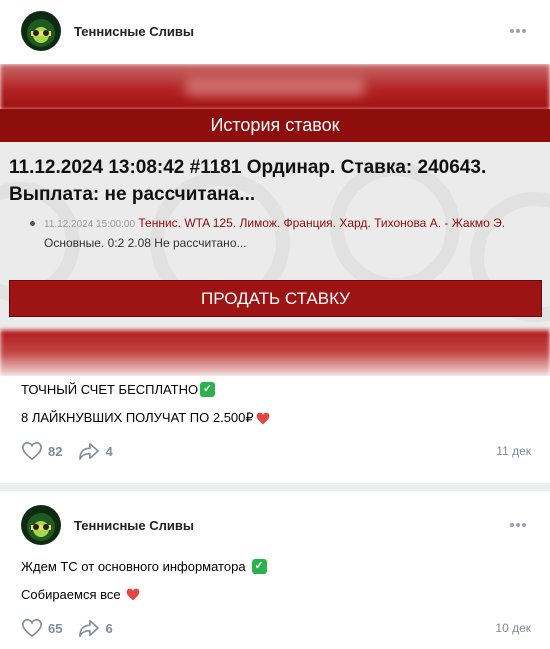 Image resolution: width=550 pixels, height=649 pixels. I want to click on post-text: Ждем ТС от основного информатора, so click(133, 566).